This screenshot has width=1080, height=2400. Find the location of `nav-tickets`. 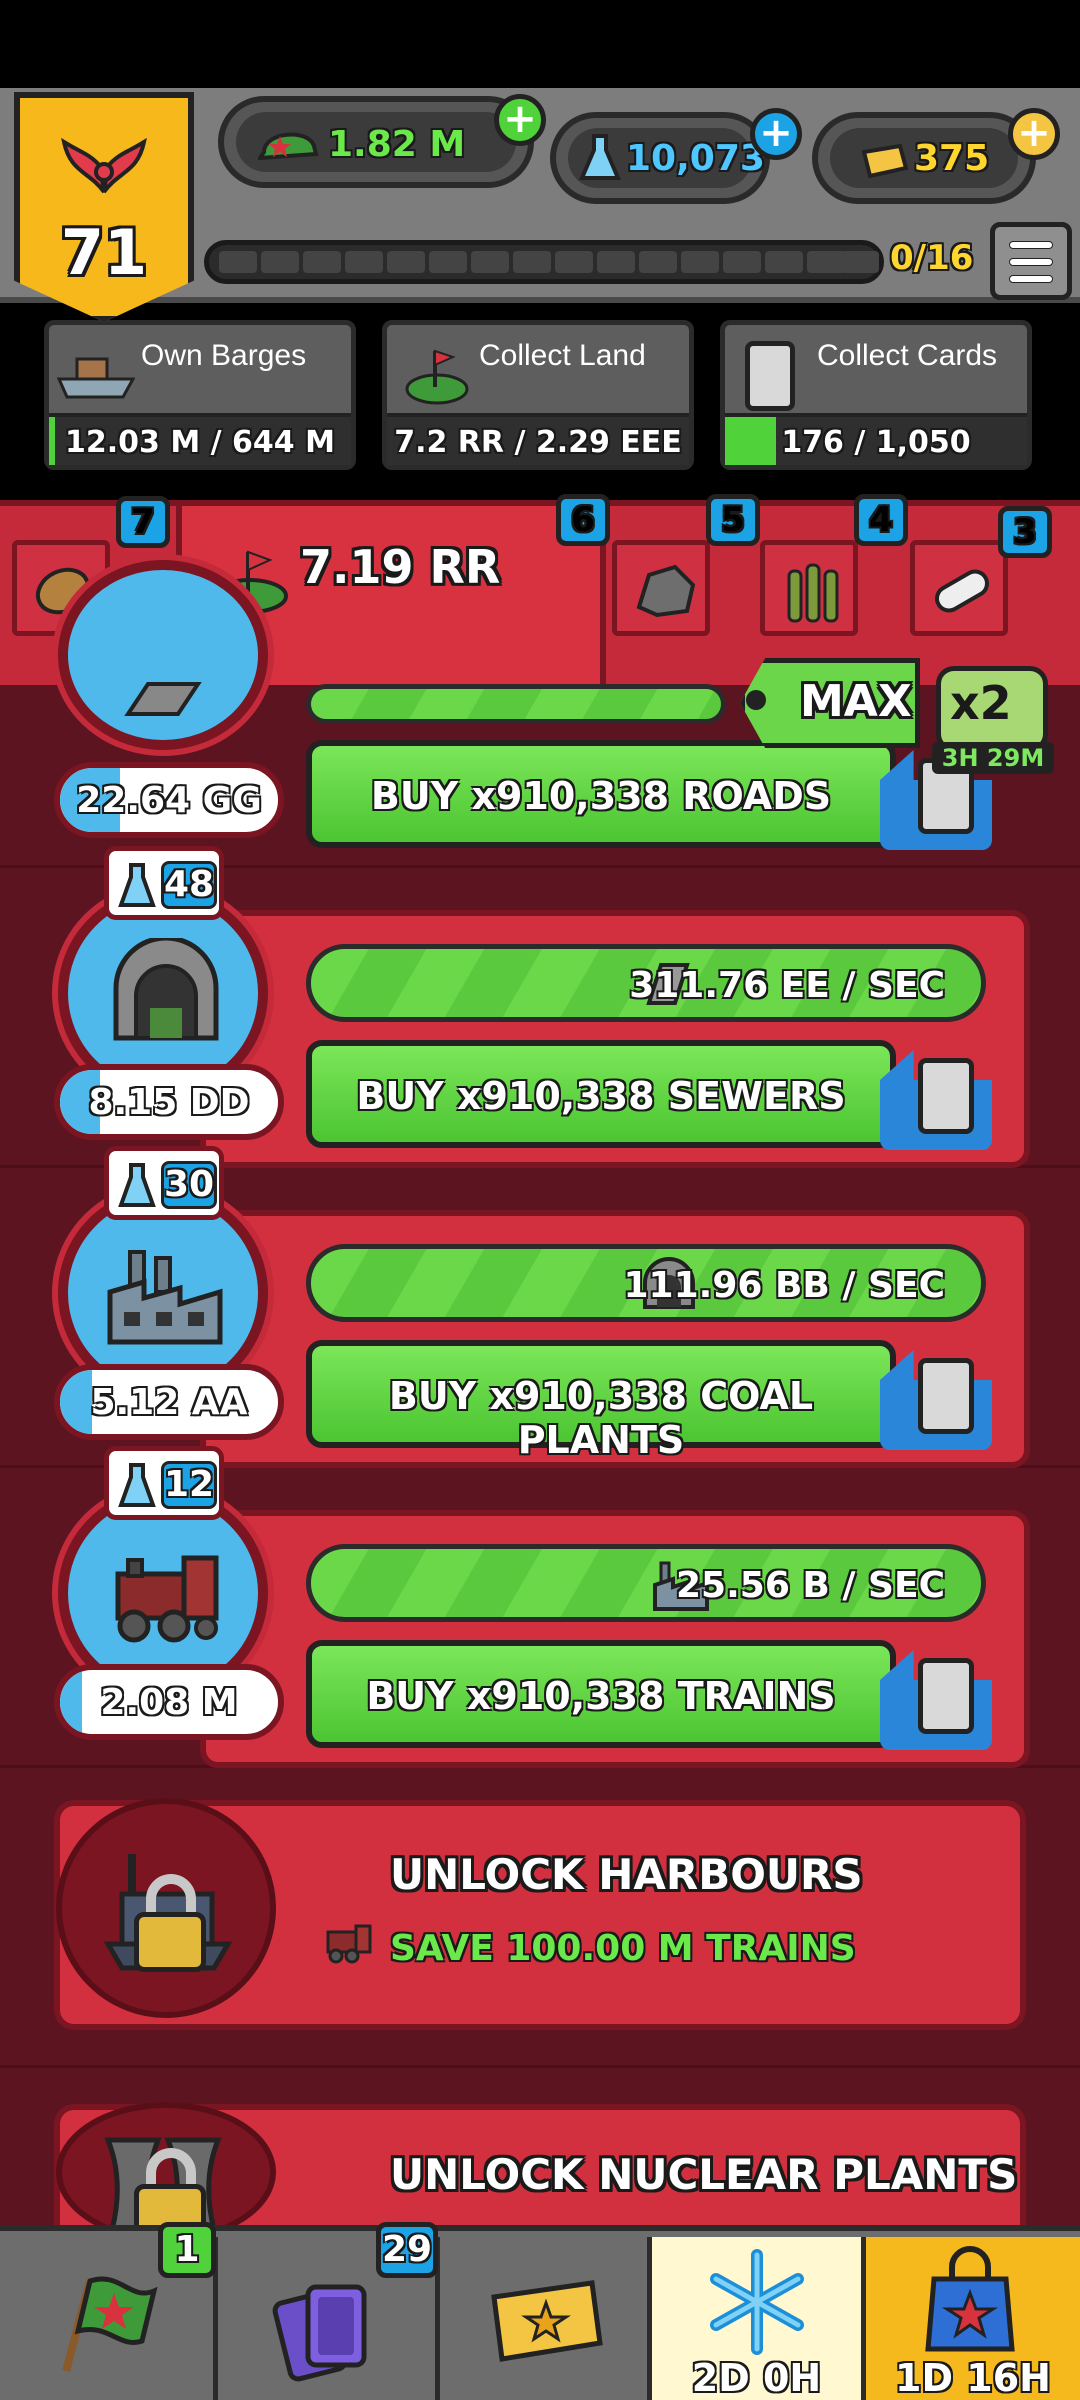

nav-tickets is located at coordinates (546, 2318).